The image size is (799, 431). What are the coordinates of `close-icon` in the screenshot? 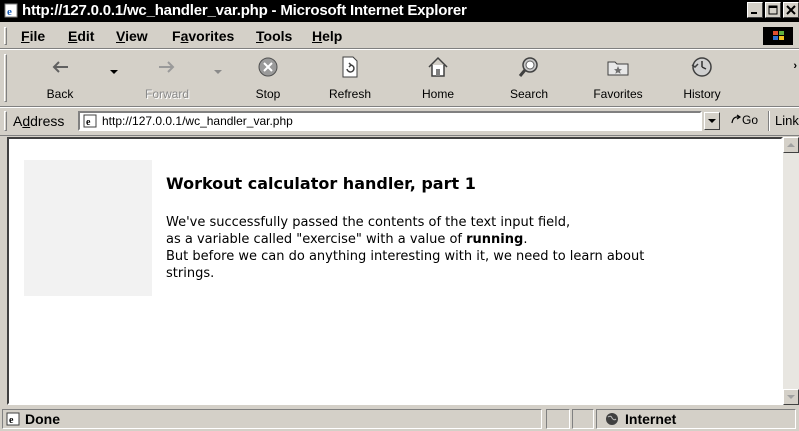 It's located at (791, 10).